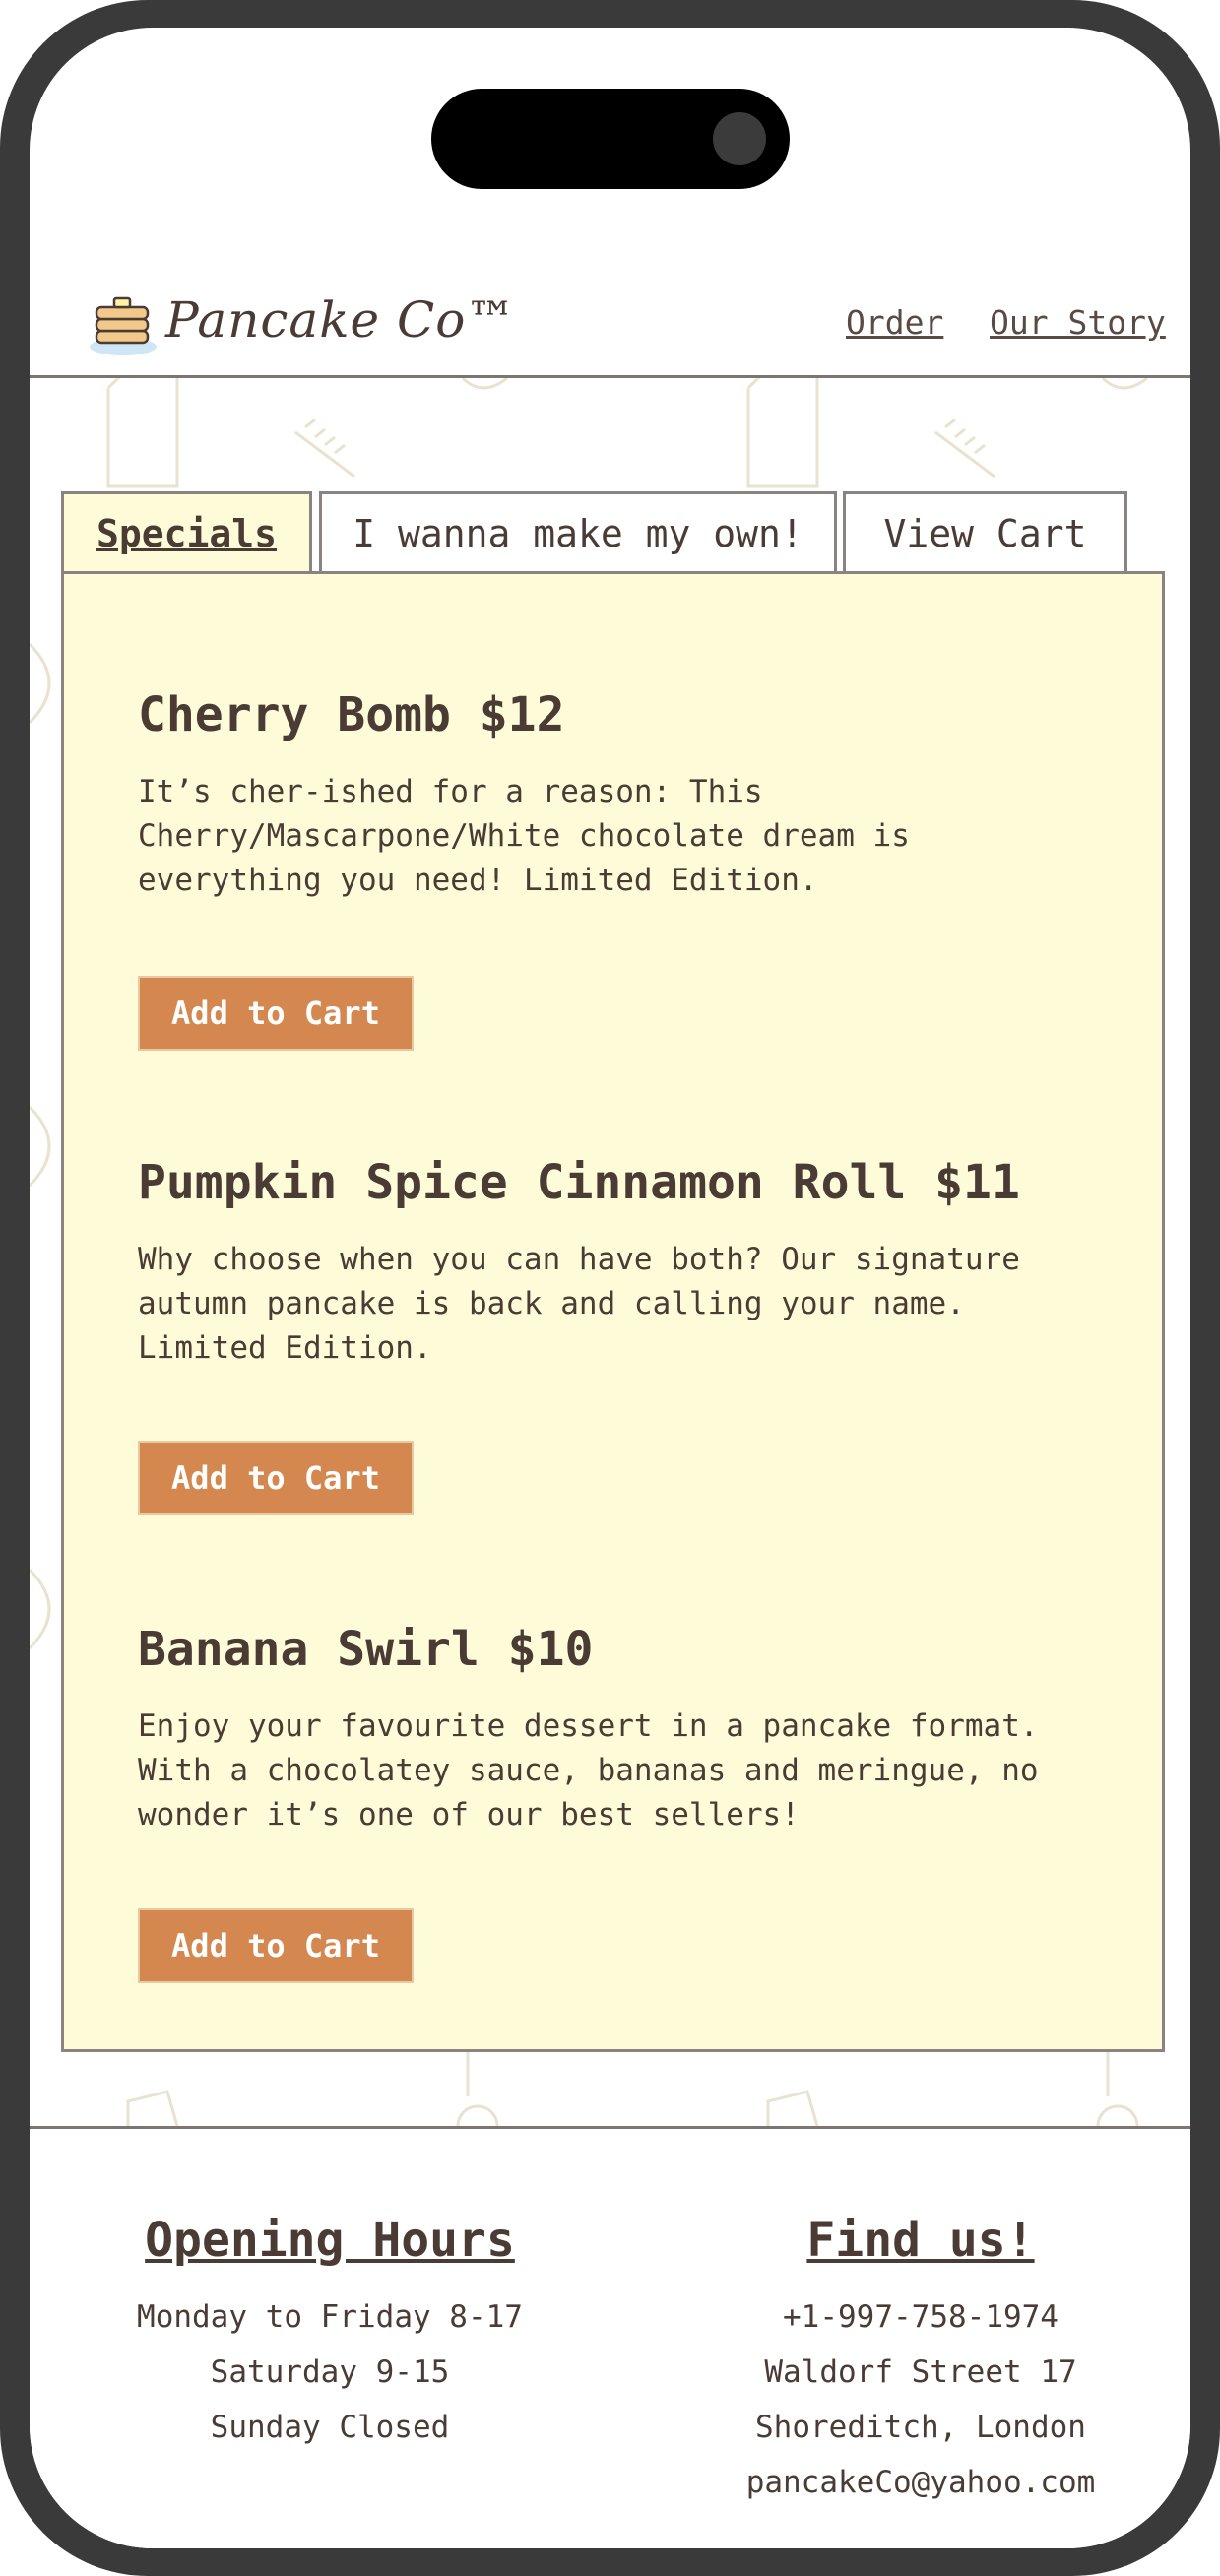  Describe the element at coordinates (985, 531) in the screenshot. I see `tab-view-cart: View Cart` at that location.